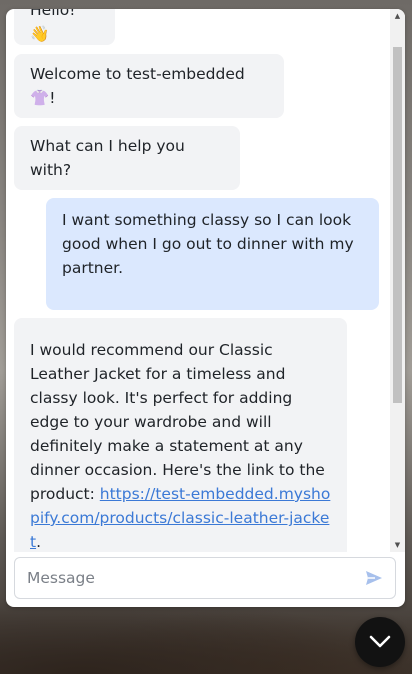  Describe the element at coordinates (137, 86) in the screenshot. I see `bot-message-text: Welcome to test-embedded👚!` at that location.